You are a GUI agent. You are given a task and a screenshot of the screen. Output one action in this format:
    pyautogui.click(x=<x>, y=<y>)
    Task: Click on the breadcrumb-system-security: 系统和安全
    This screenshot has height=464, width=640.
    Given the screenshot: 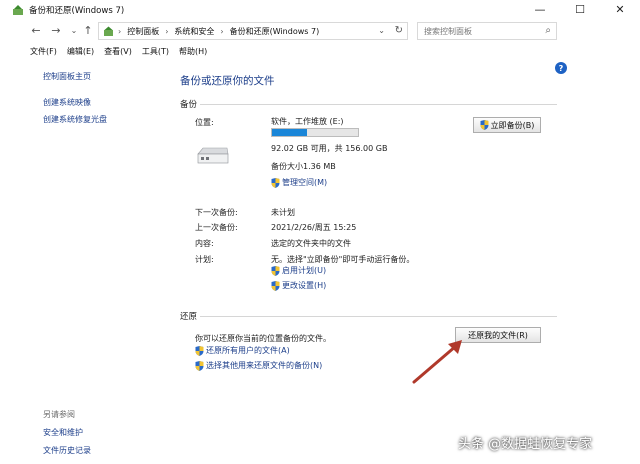 What is the action you would take?
    pyautogui.click(x=194, y=31)
    